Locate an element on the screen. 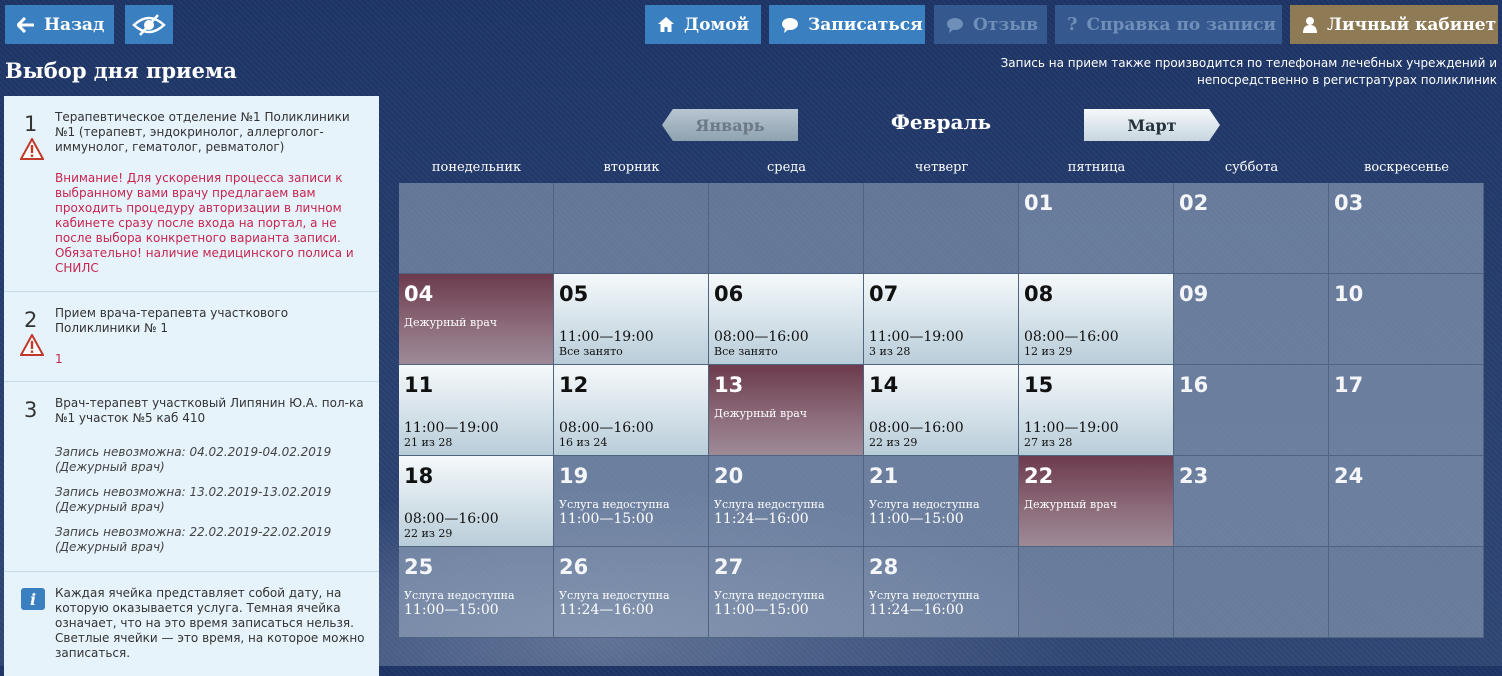 Image resolution: width=1502 pixels, height=676 pixels. calendar-day-13: 13 Дежурный врач is located at coordinates (786, 410).